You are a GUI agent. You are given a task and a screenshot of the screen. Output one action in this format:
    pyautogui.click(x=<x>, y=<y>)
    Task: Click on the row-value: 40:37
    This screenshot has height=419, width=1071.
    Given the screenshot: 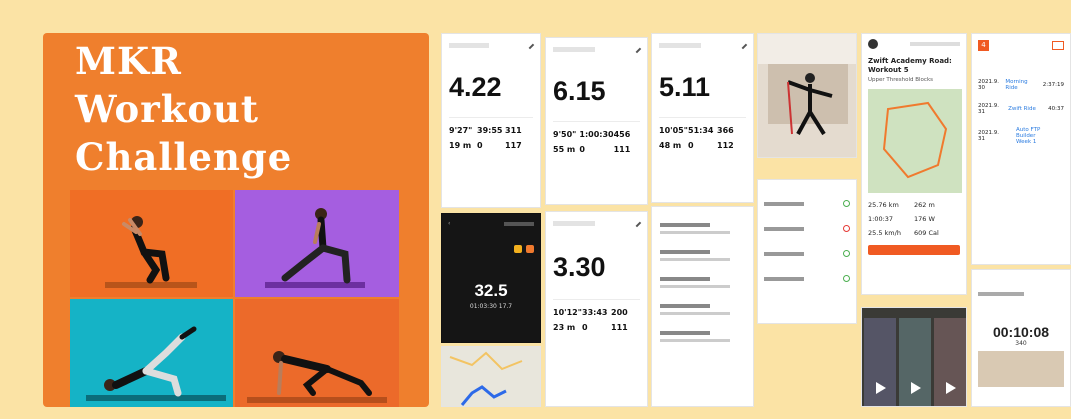 What is the action you would take?
    pyautogui.click(x=1056, y=109)
    